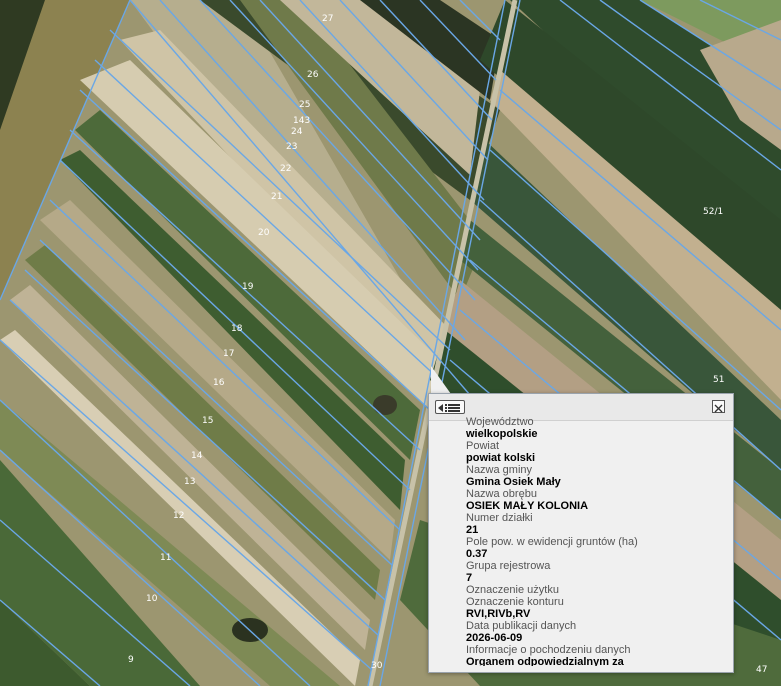  Describe the element at coordinates (552, 542) in the screenshot. I see `field-label-pole-pow: Pole pow. w ewidencji gruntów (ha)` at that location.